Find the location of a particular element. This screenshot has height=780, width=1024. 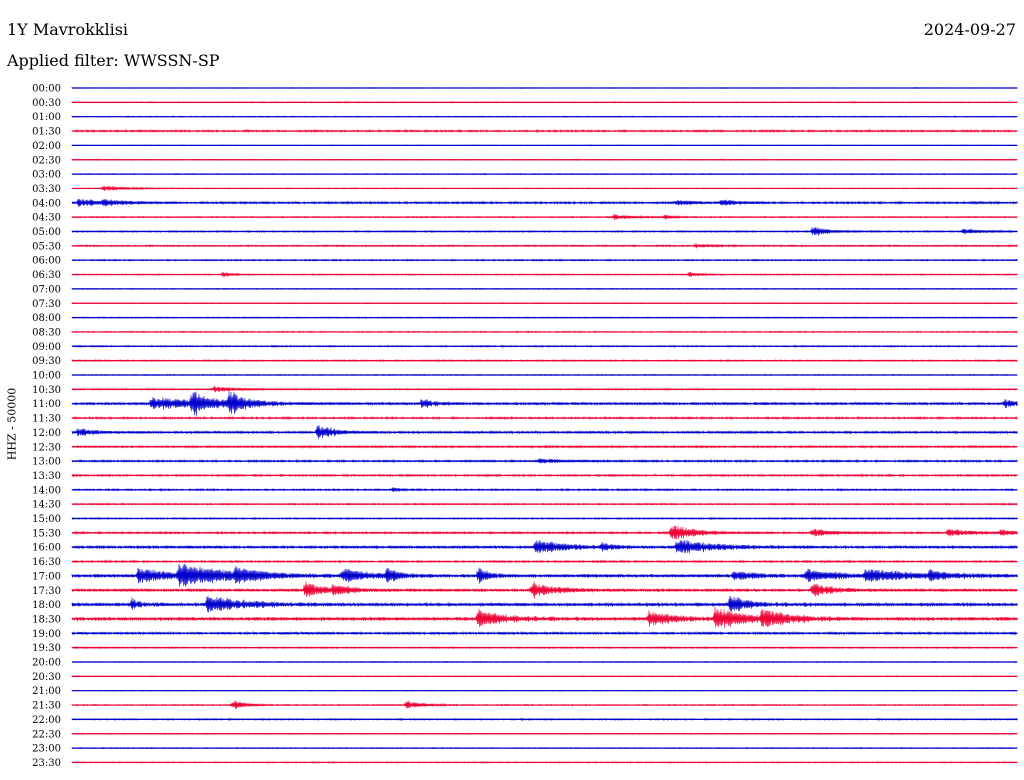

time-tick-label: 07:30 is located at coordinates (46, 304).